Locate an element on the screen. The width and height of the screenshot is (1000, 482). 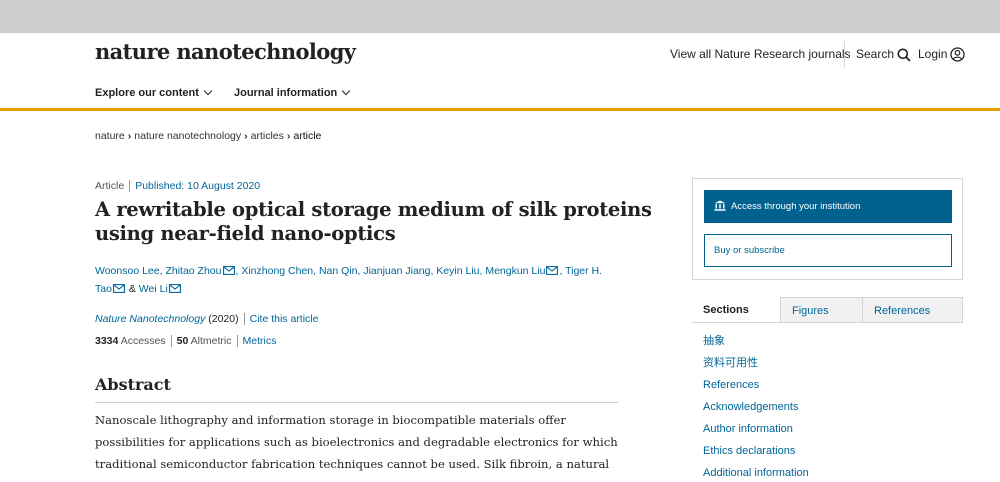
meta-divider is located at coordinates (130, 186).